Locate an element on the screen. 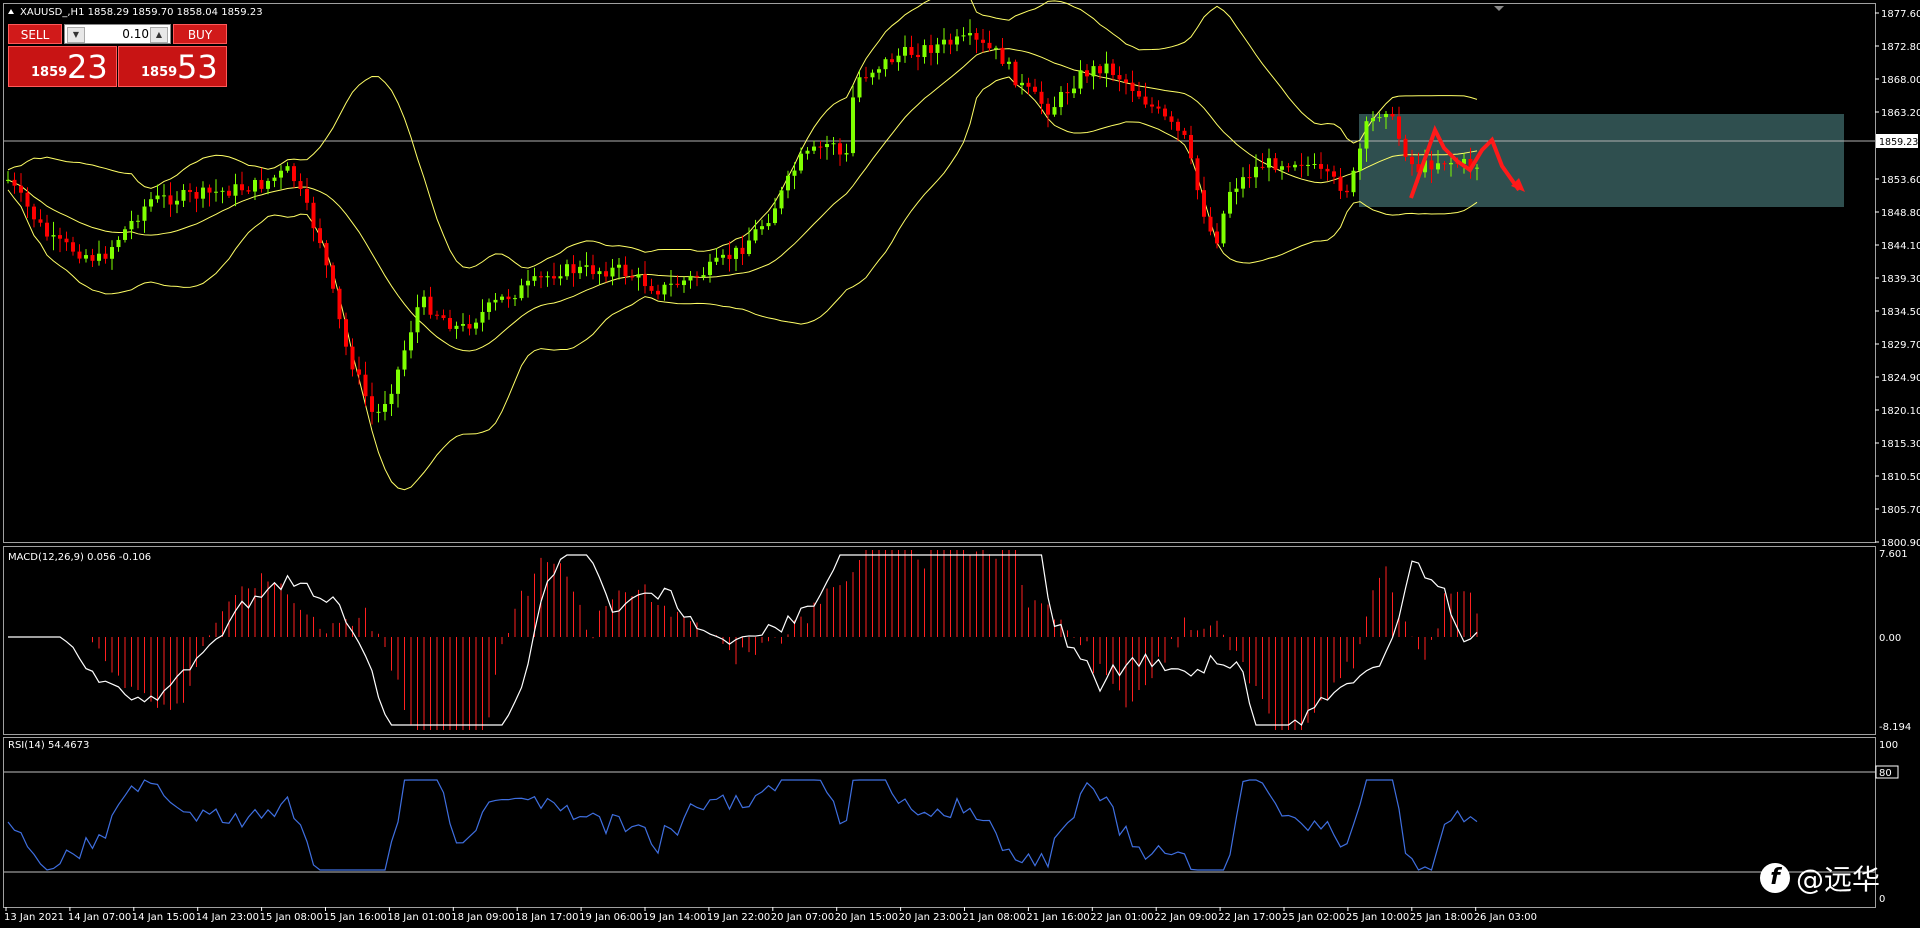 The width and height of the screenshot is (1920, 928). lot-input is located at coordinates (119, 34).